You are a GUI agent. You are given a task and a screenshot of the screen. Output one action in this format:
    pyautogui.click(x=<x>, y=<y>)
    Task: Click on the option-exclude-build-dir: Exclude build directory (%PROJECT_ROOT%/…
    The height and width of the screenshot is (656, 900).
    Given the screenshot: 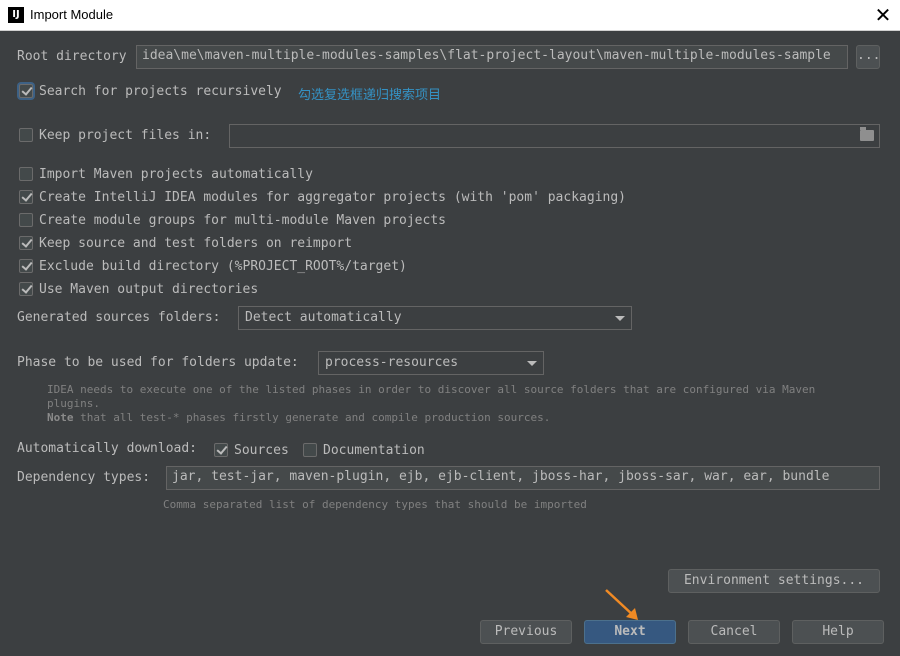 What is the action you would take?
    pyautogui.click(x=213, y=266)
    